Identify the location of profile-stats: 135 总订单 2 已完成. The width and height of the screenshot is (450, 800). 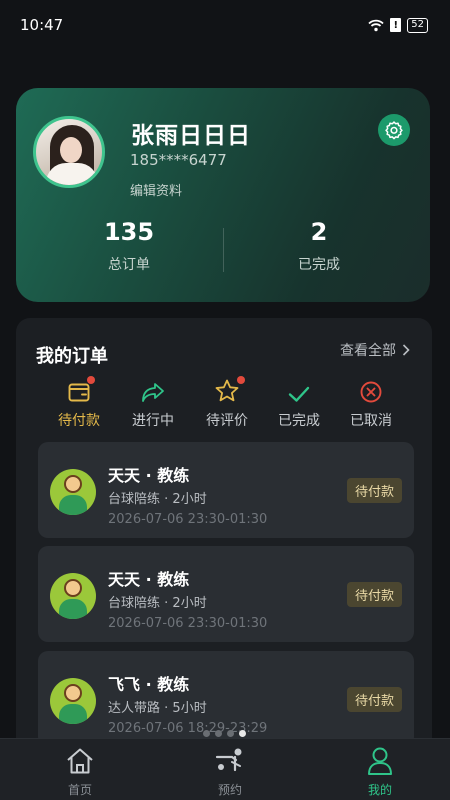
(223, 248).